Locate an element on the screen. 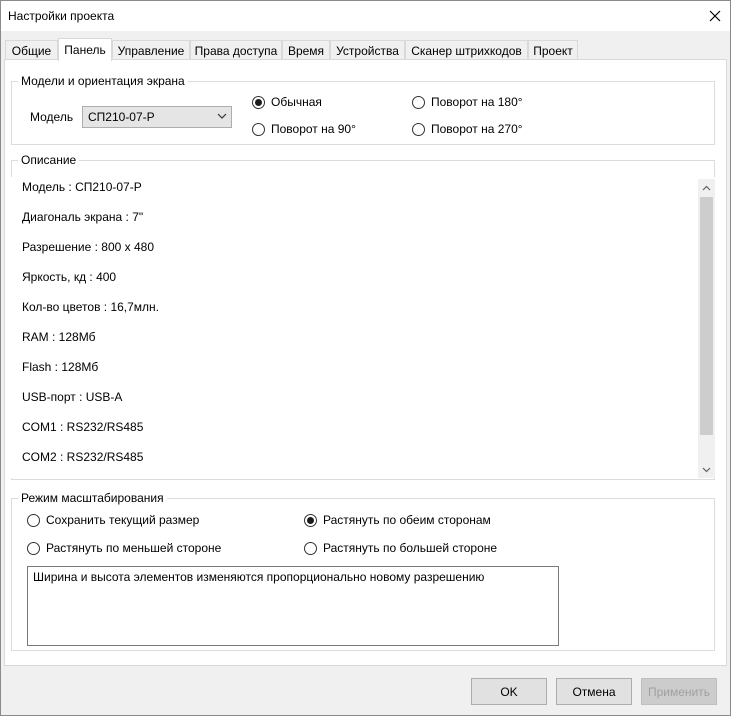 Image resolution: width=731 pixels, height=716 pixels. close-icon is located at coordinates (715, 16).